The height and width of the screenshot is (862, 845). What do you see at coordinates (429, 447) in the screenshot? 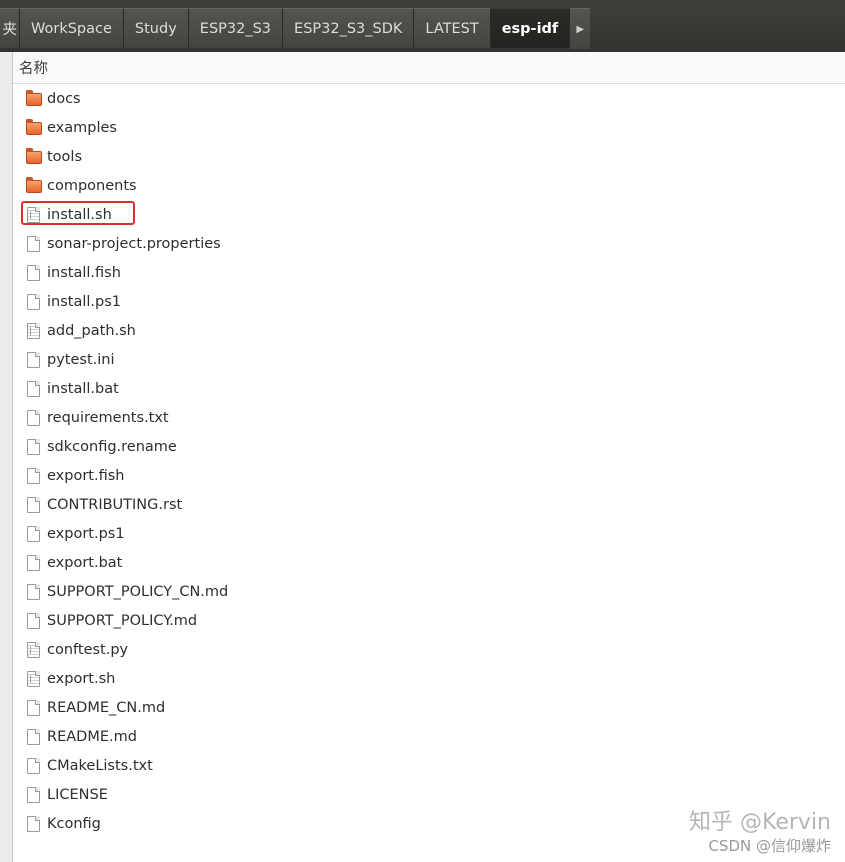
I see `list-item-sdkconfig-rename: sdkconfig.rename` at bounding box center [429, 447].